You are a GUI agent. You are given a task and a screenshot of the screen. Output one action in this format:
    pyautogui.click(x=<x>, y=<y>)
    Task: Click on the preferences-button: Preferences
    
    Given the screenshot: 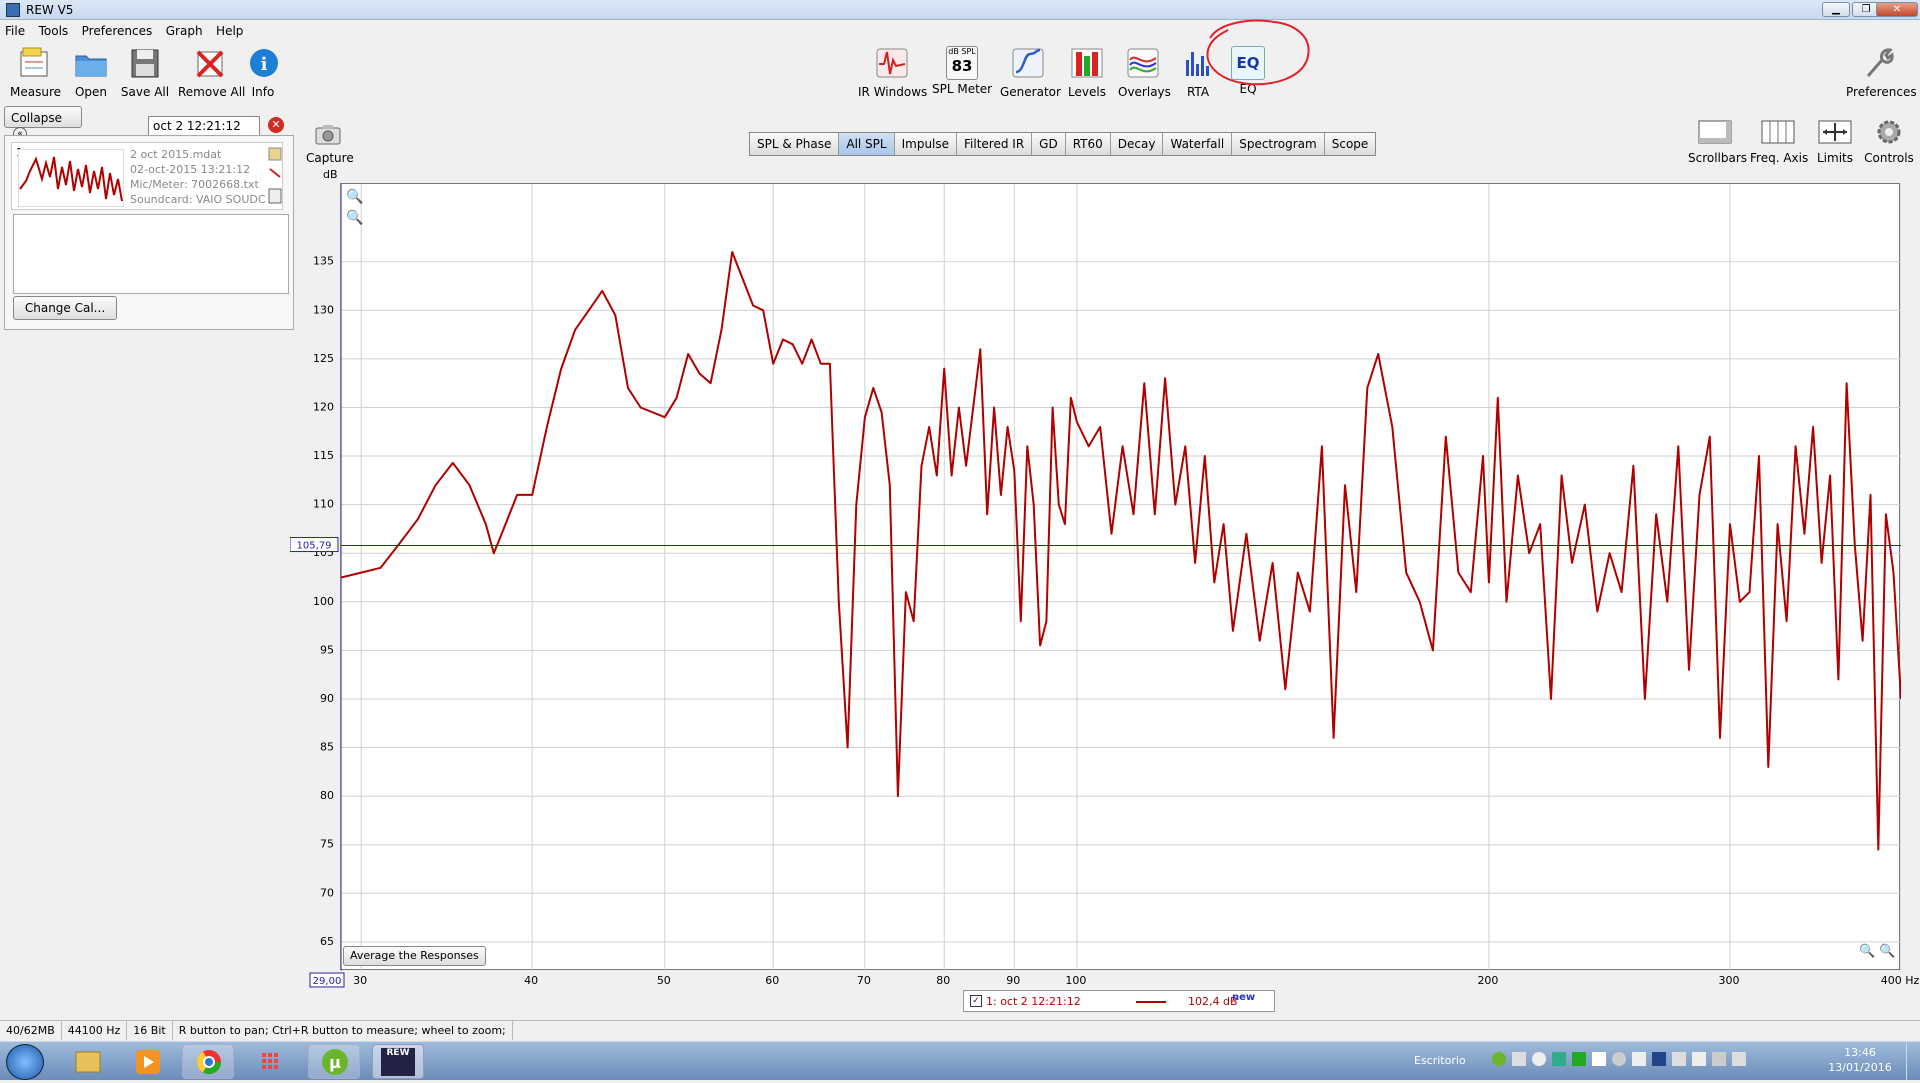 What is the action you would take?
    pyautogui.click(x=1881, y=72)
    